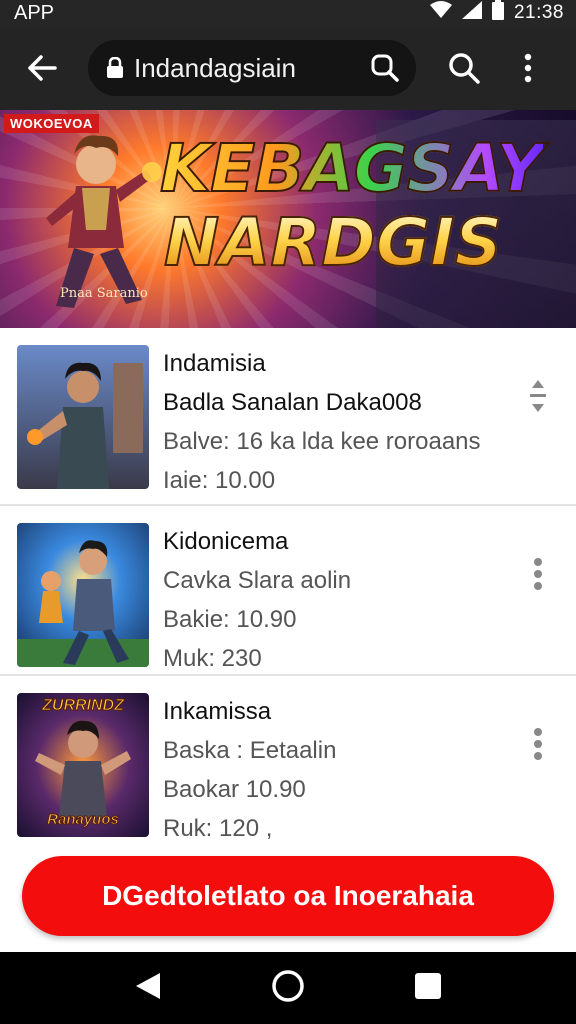 The width and height of the screenshot is (576, 1024). I want to click on back-button, so click(42, 68).